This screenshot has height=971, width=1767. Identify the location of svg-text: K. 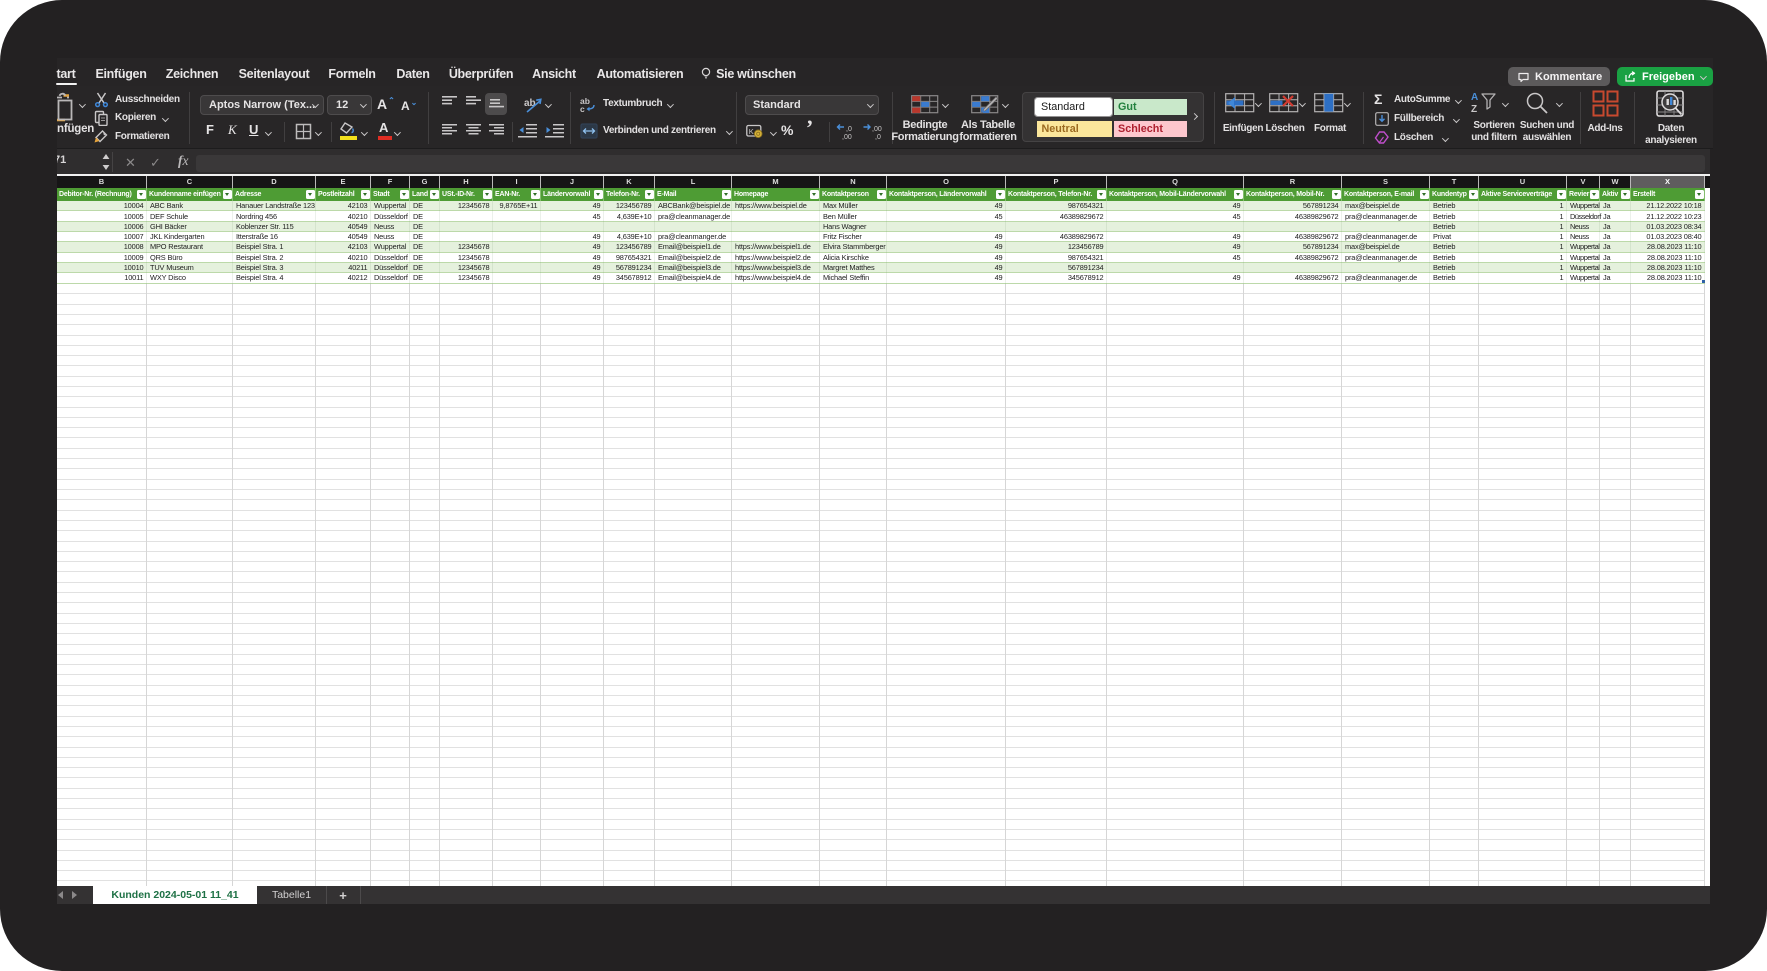
(751, 131).